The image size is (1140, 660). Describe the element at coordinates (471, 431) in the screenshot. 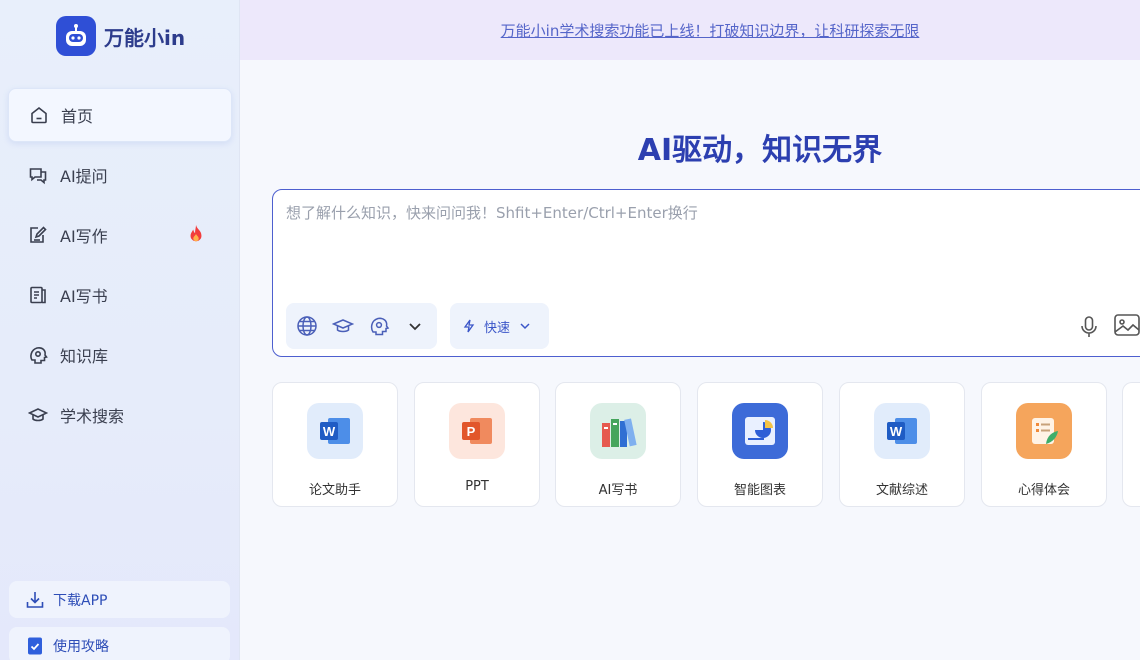

I see `svg-text: P` at that location.